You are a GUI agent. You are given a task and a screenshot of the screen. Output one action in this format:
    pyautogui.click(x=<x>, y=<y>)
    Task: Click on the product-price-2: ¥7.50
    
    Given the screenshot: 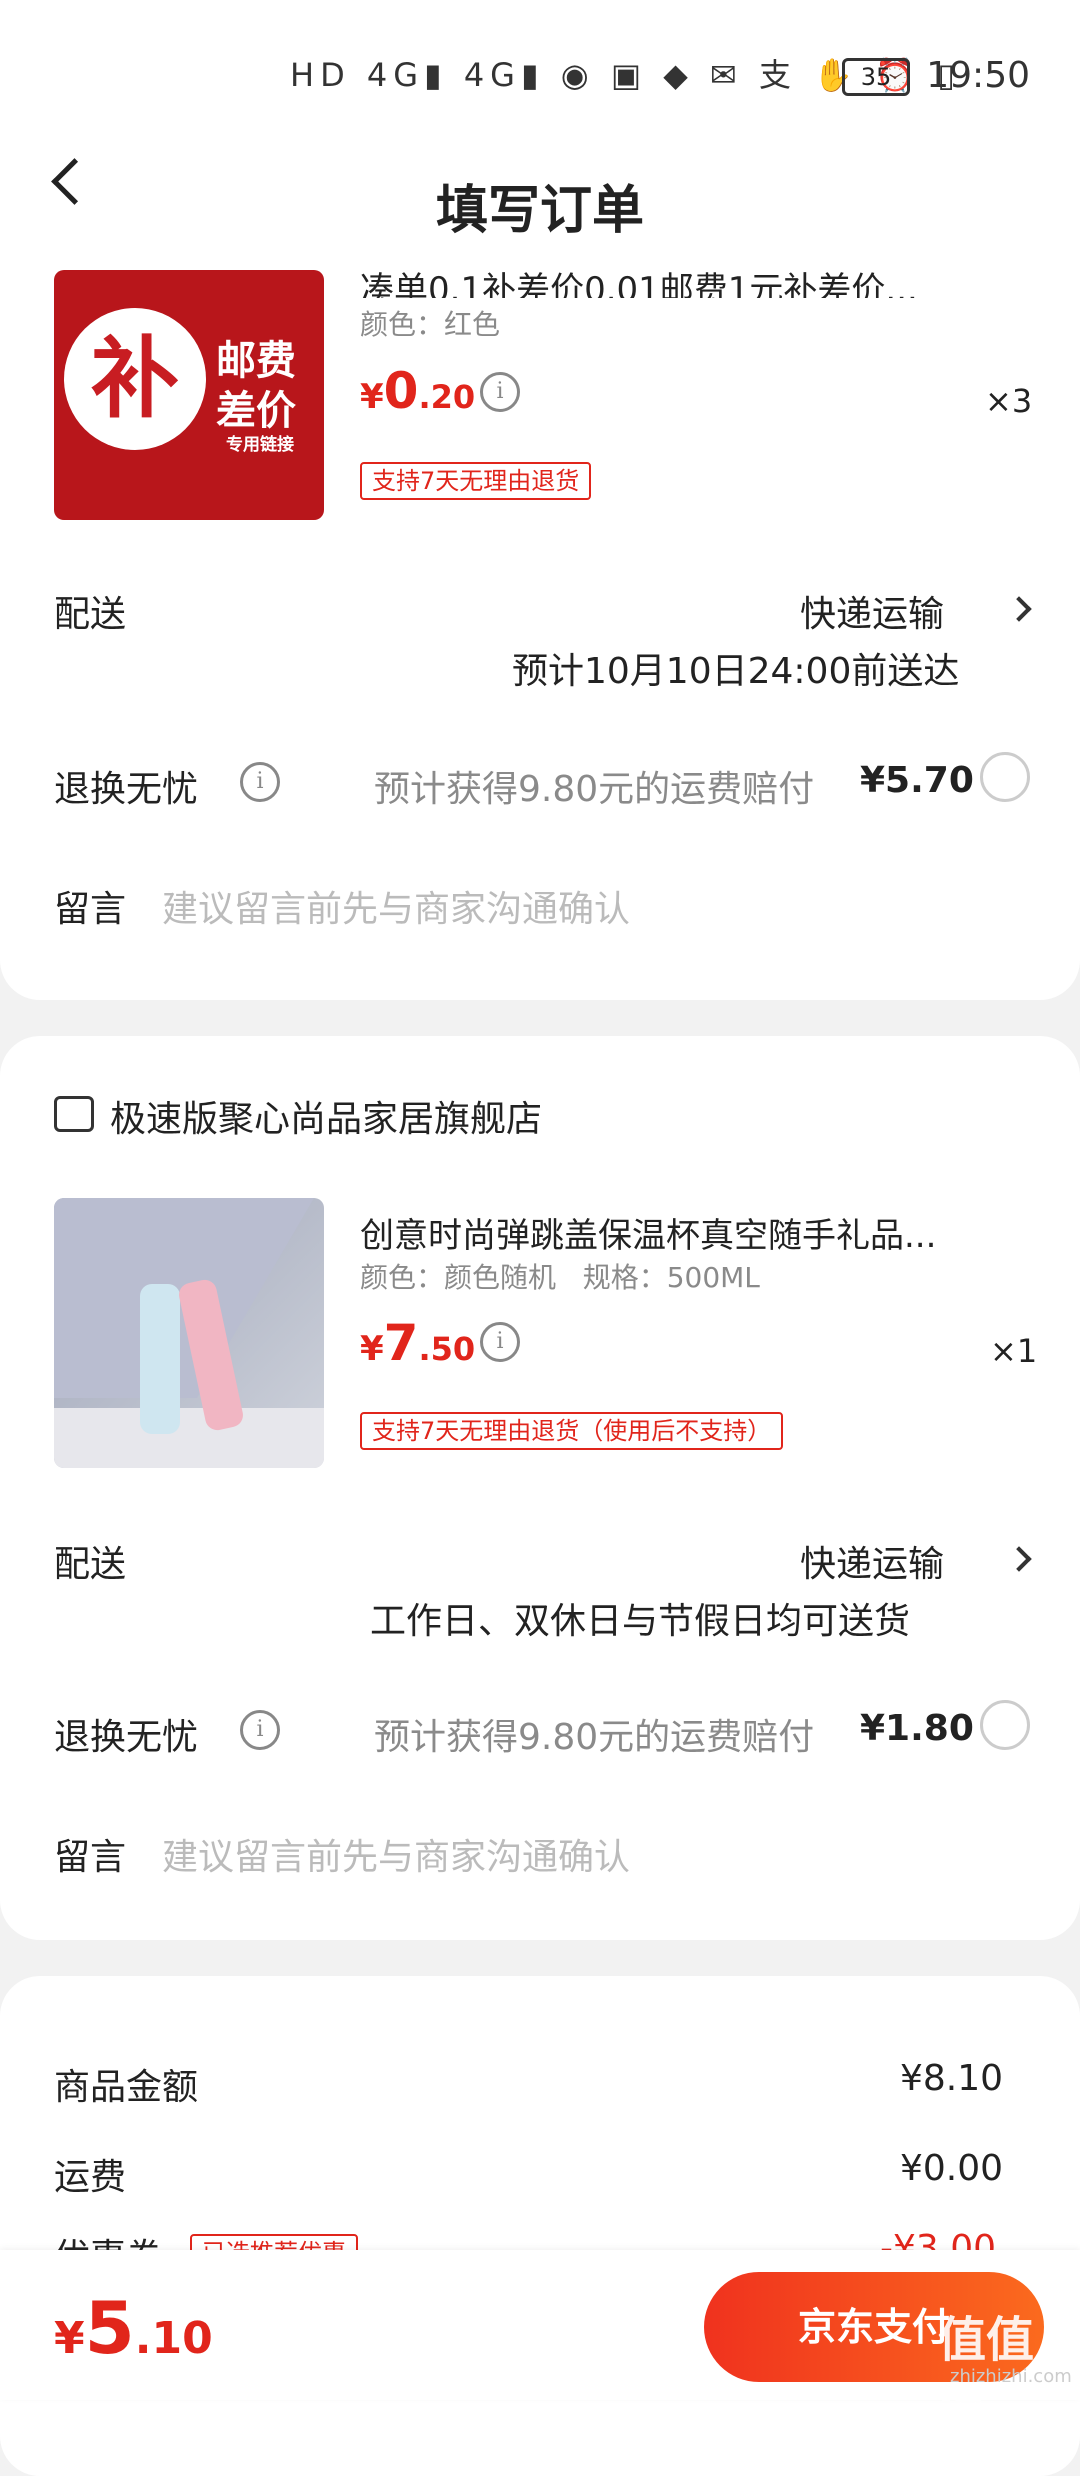 What is the action you would take?
    pyautogui.click(x=417, y=1343)
    